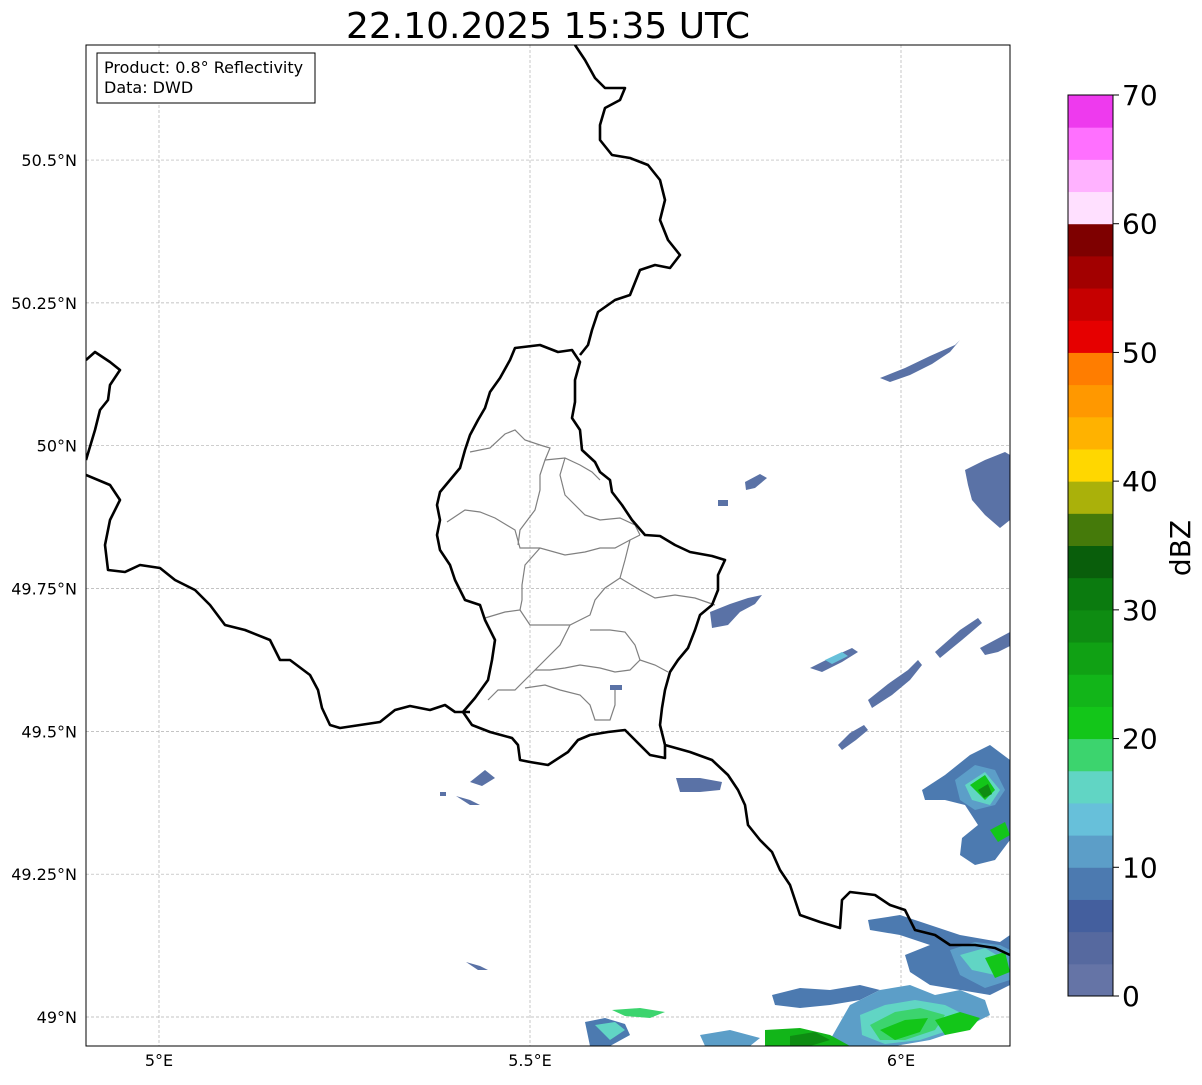 The width and height of the screenshot is (1202, 1085). I want to click on colorbar-tick-label: 40, so click(1140, 481).